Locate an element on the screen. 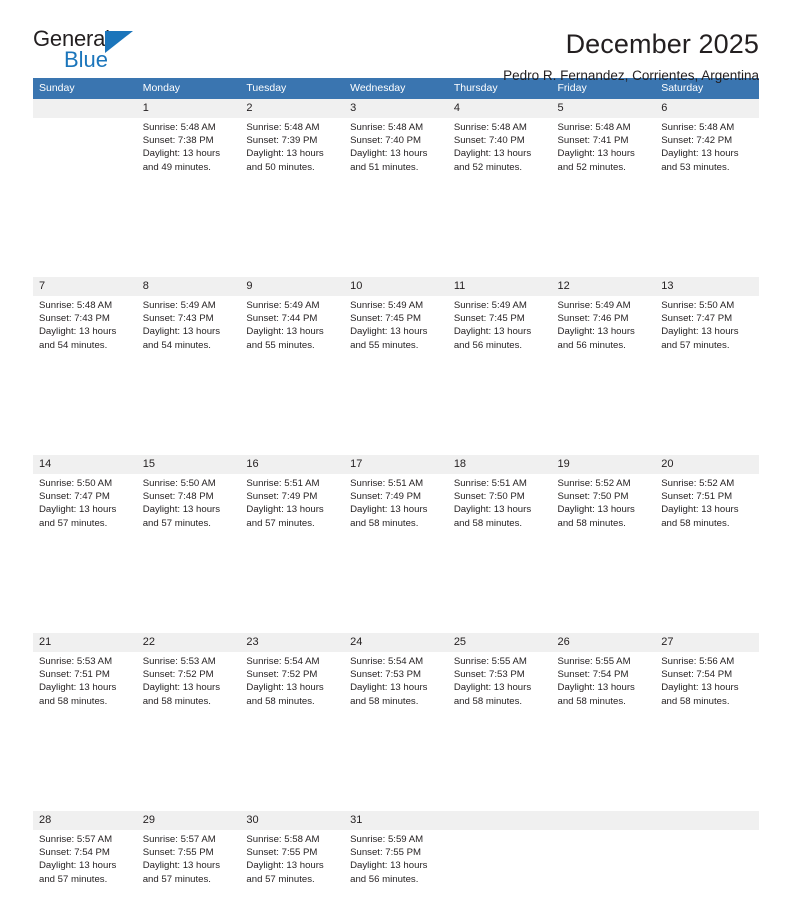 This screenshot has width=792, height=900. sunset-text: Sunset: 7:48 PM is located at coordinates (178, 497).